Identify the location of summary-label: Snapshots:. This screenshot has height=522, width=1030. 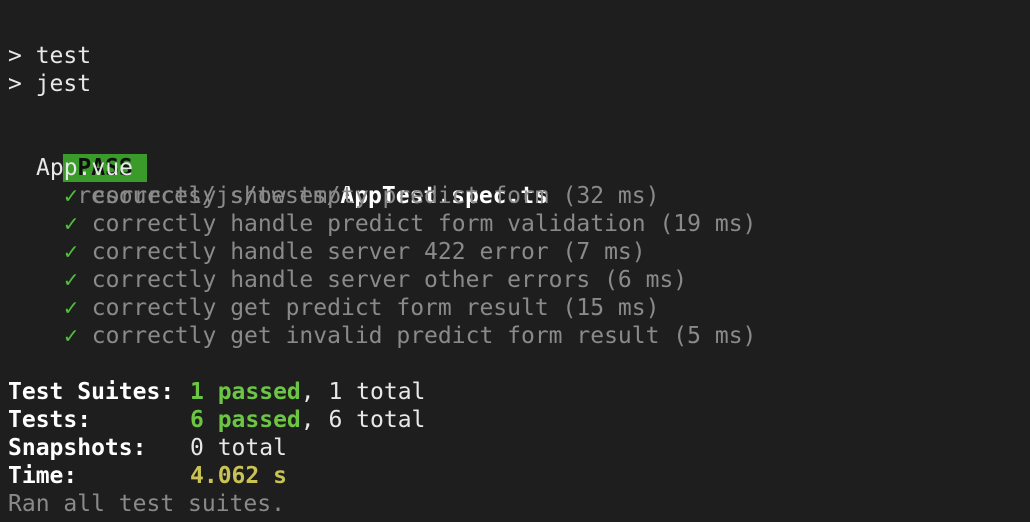
(77, 448).